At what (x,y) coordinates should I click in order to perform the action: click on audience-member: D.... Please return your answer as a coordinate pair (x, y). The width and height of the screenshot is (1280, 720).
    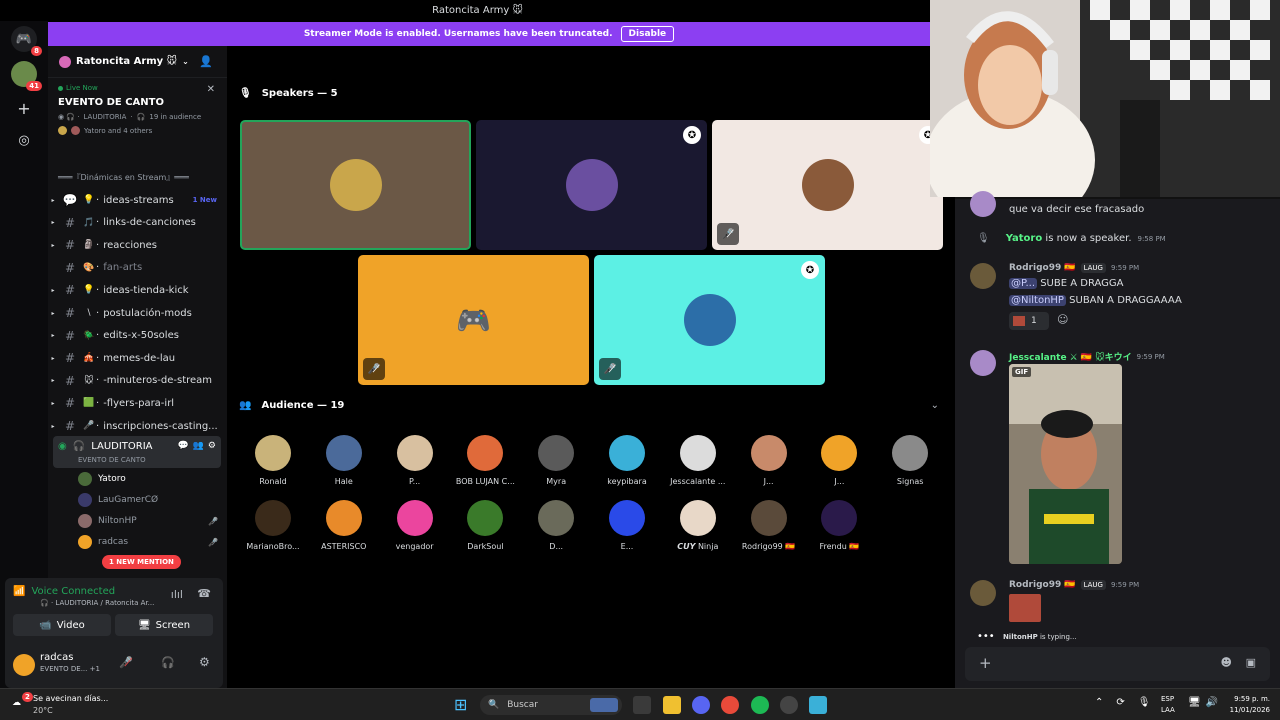
    Looking at the image, I should click on (556, 525).